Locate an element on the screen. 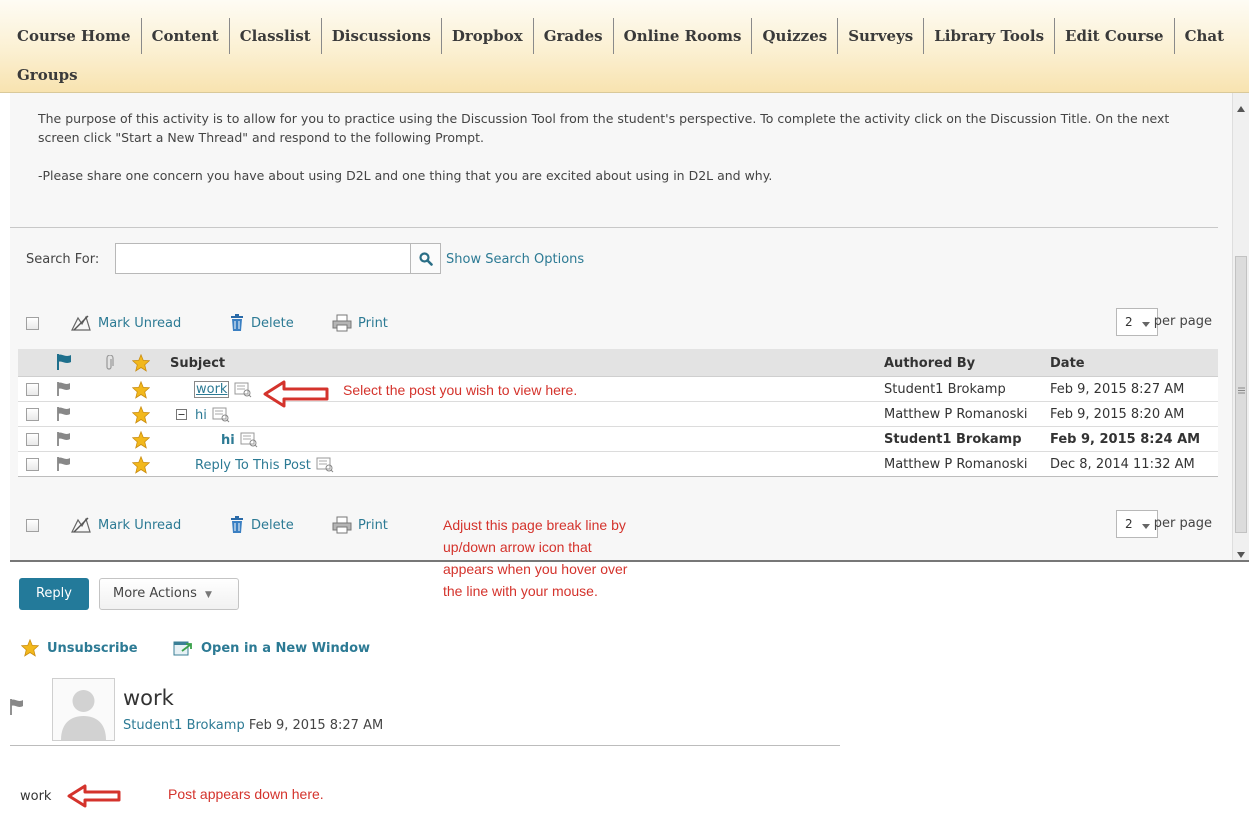  list-pane-scrollbar is located at coordinates (1240, 326).